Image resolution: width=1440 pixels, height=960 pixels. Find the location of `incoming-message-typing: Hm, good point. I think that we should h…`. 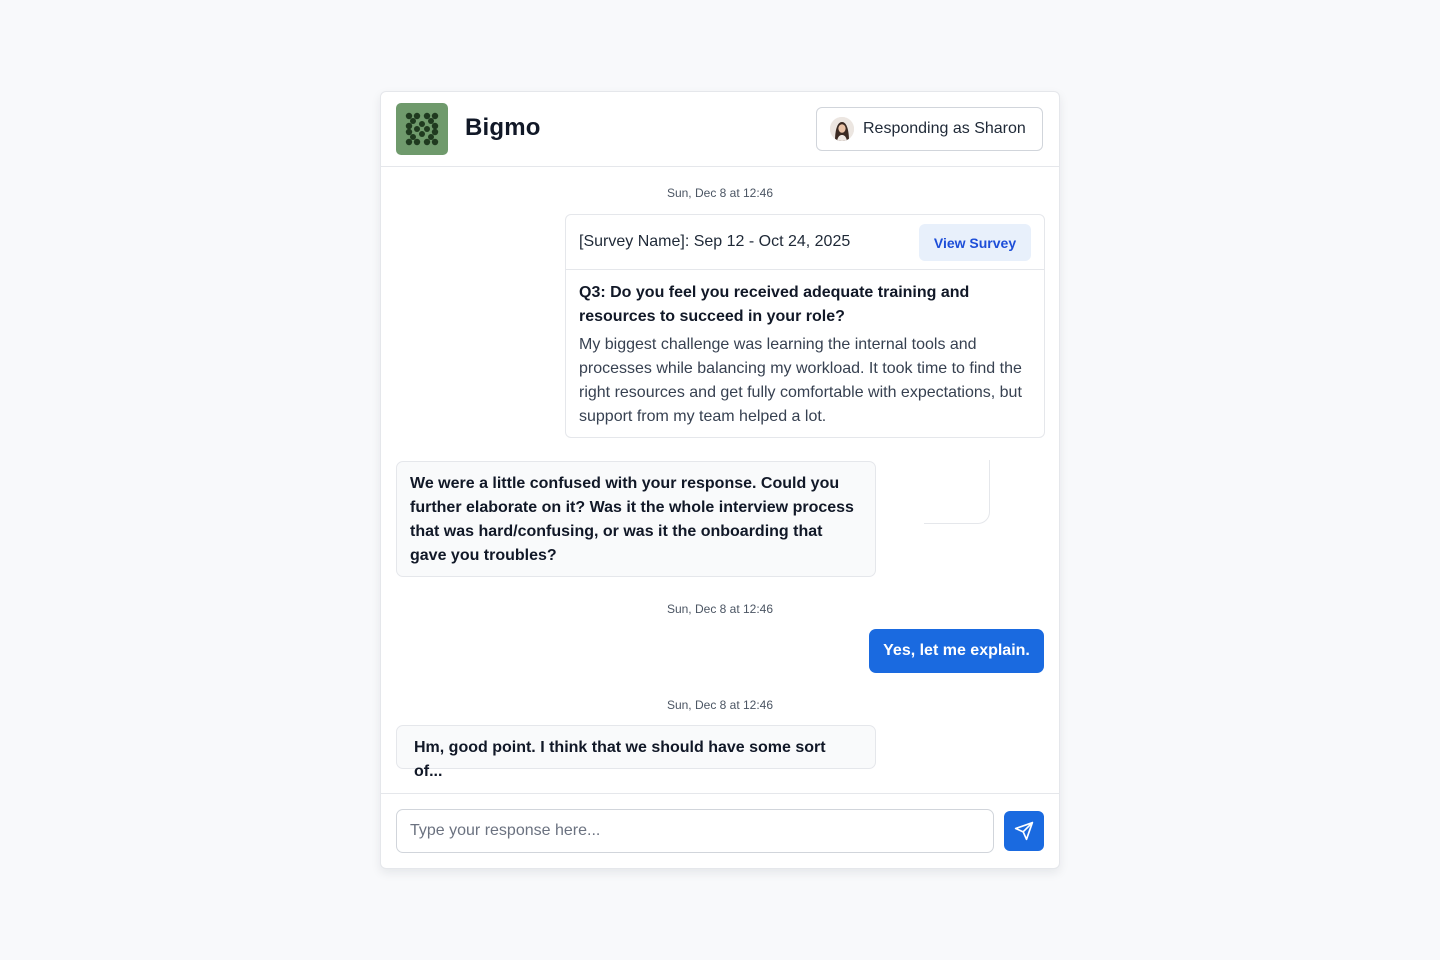

incoming-message-typing: Hm, good point. I think that we should h… is located at coordinates (636, 752).